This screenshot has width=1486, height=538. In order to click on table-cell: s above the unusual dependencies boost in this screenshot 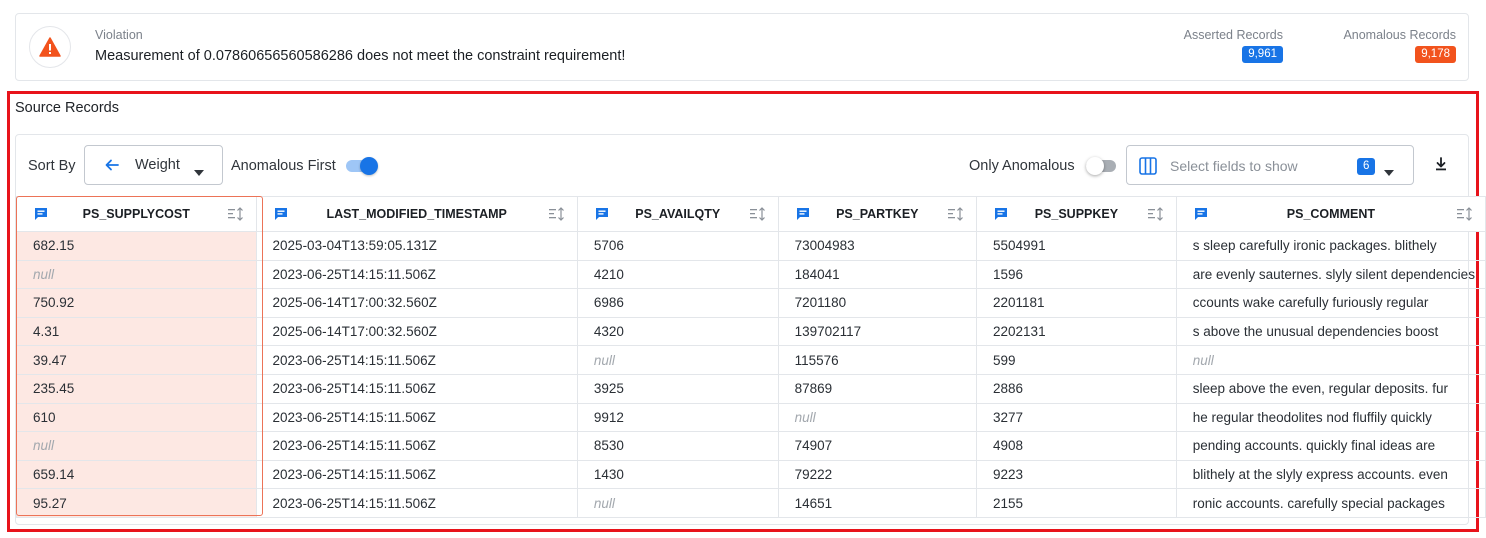, I will do `click(1330, 331)`.